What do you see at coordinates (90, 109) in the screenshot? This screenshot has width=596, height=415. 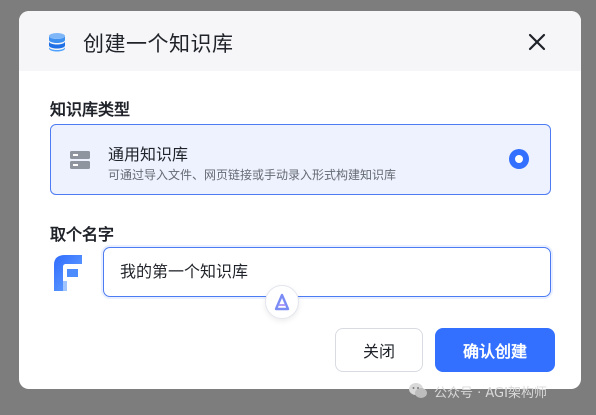 I see `type-section-label: 知识库类型` at bounding box center [90, 109].